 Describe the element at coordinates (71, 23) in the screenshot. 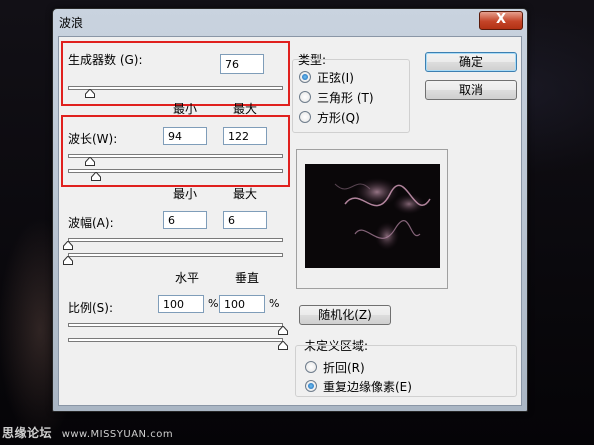

I see `dialog-title: 波浪` at that location.